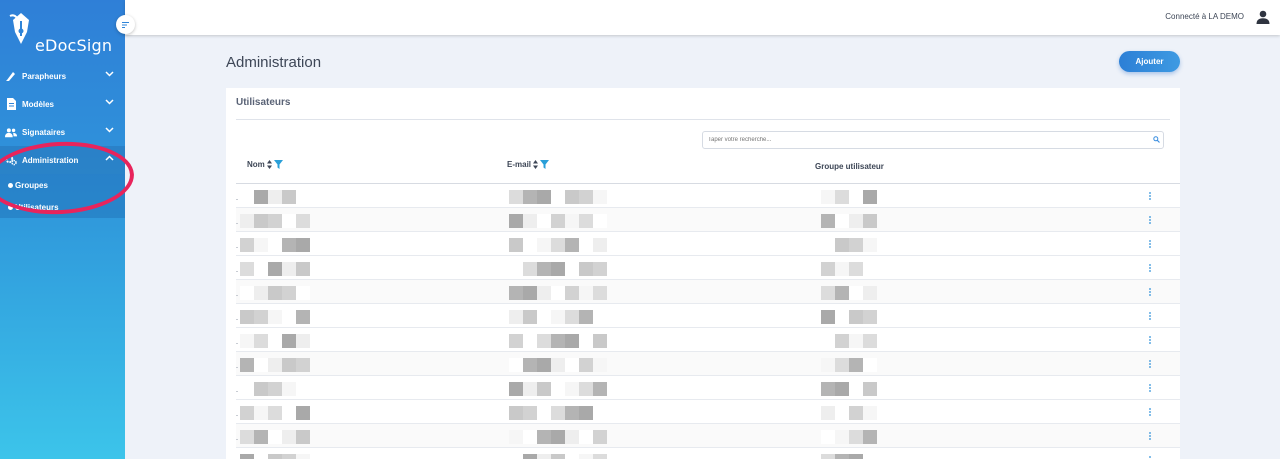  What do you see at coordinates (38, 104) in the screenshot?
I see `sidebar-item-label: Modèles` at bounding box center [38, 104].